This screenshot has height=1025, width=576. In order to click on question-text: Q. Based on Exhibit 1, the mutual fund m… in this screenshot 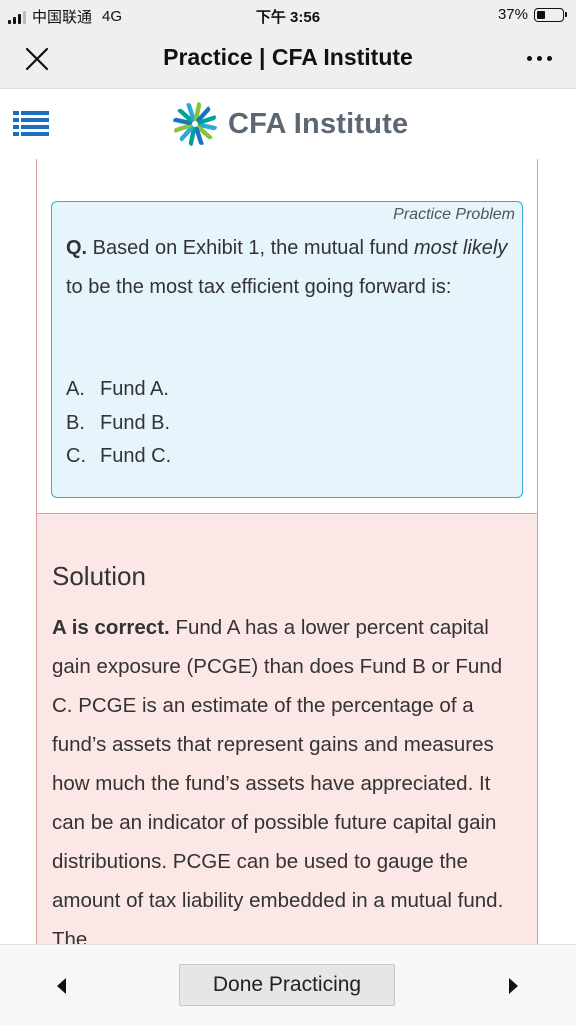, I will do `click(288, 268)`.